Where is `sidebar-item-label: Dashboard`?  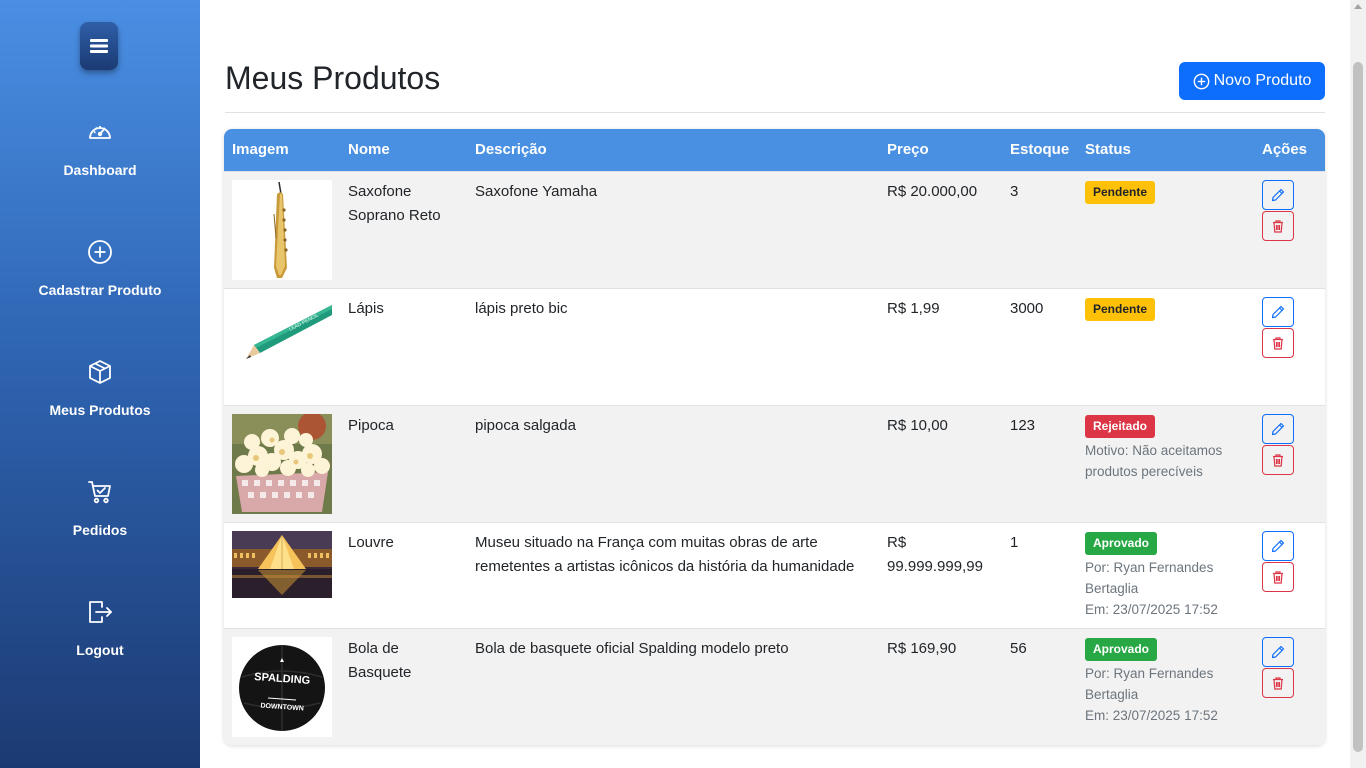 sidebar-item-label: Dashboard is located at coordinates (100, 170).